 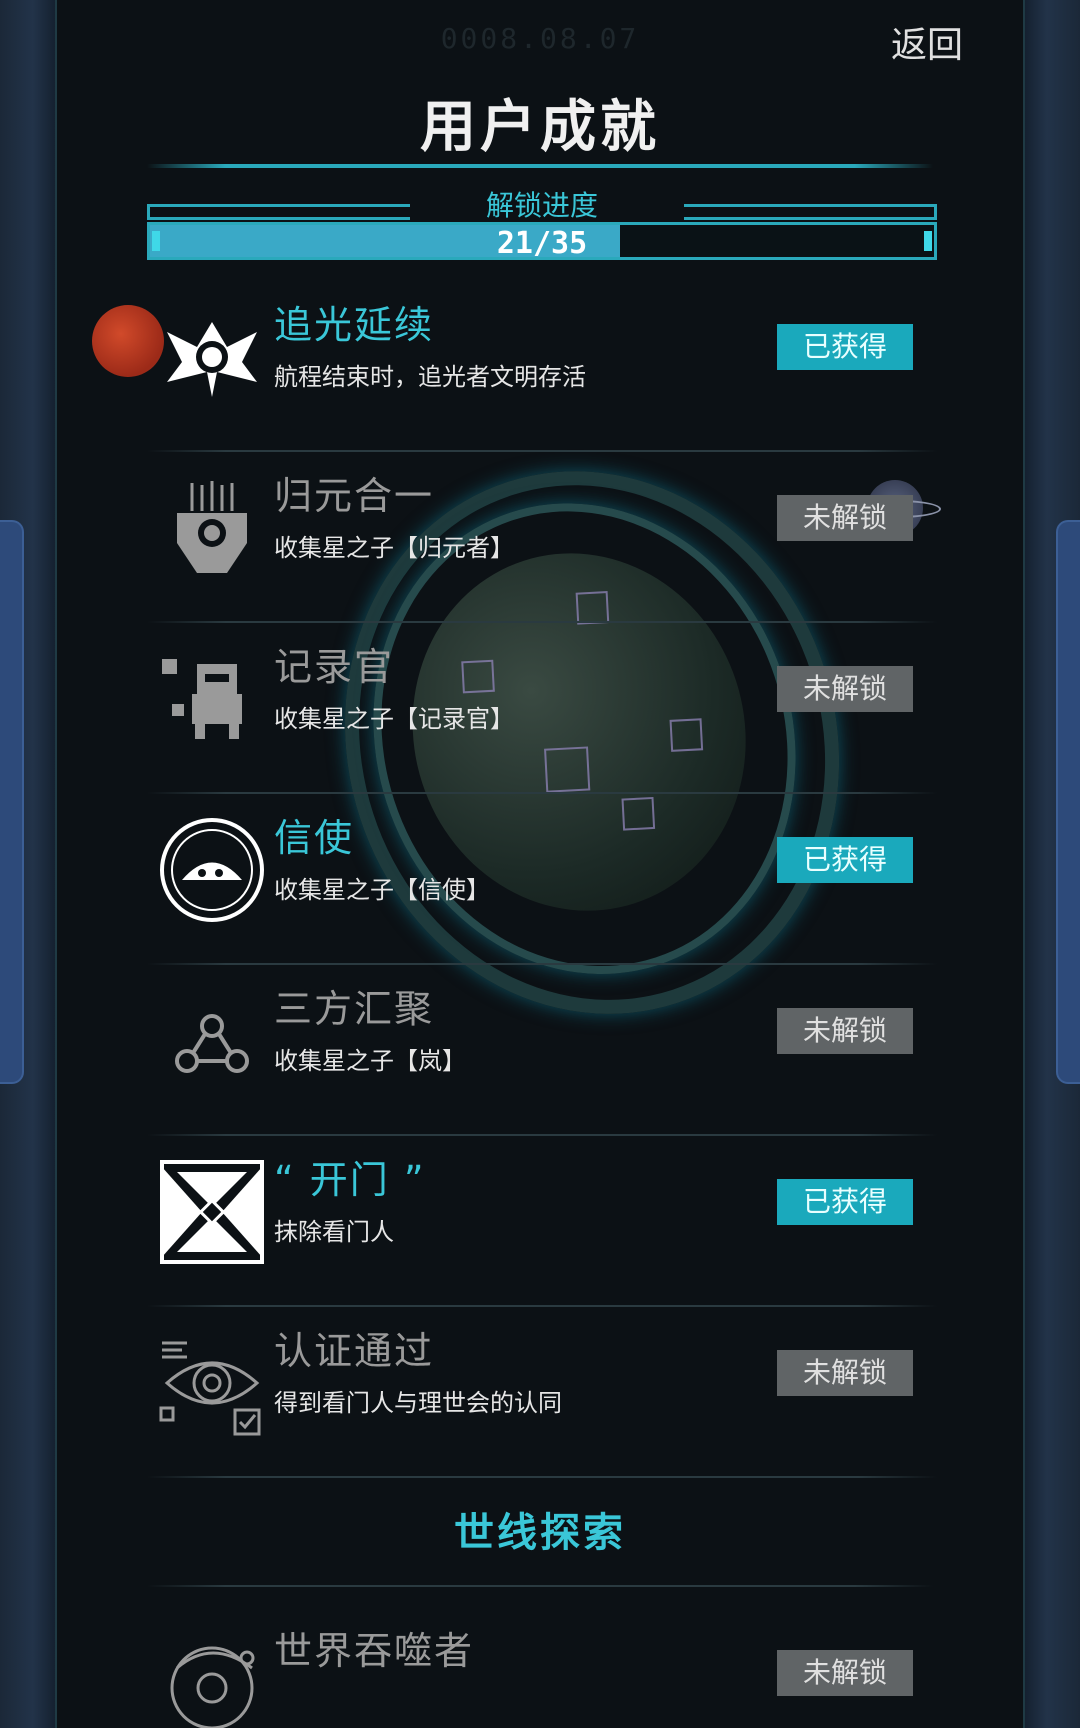 What do you see at coordinates (540, 166) in the screenshot?
I see `title-divider` at bounding box center [540, 166].